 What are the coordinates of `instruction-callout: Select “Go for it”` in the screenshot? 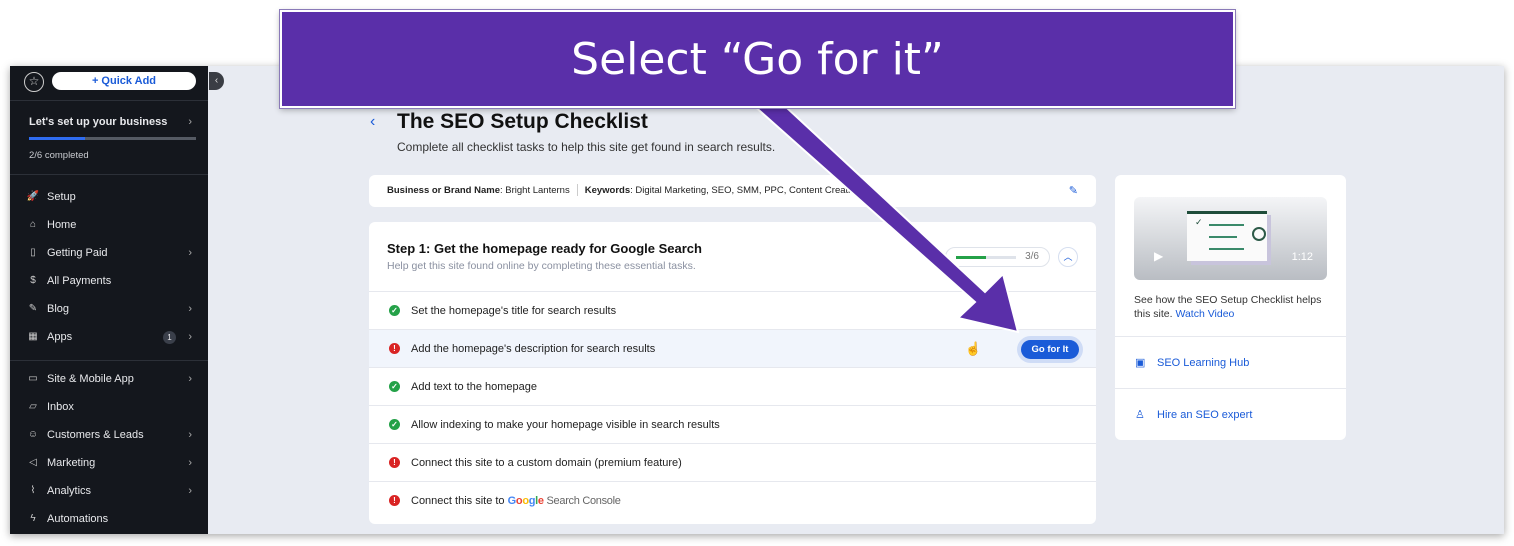 It's located at (757, 59).